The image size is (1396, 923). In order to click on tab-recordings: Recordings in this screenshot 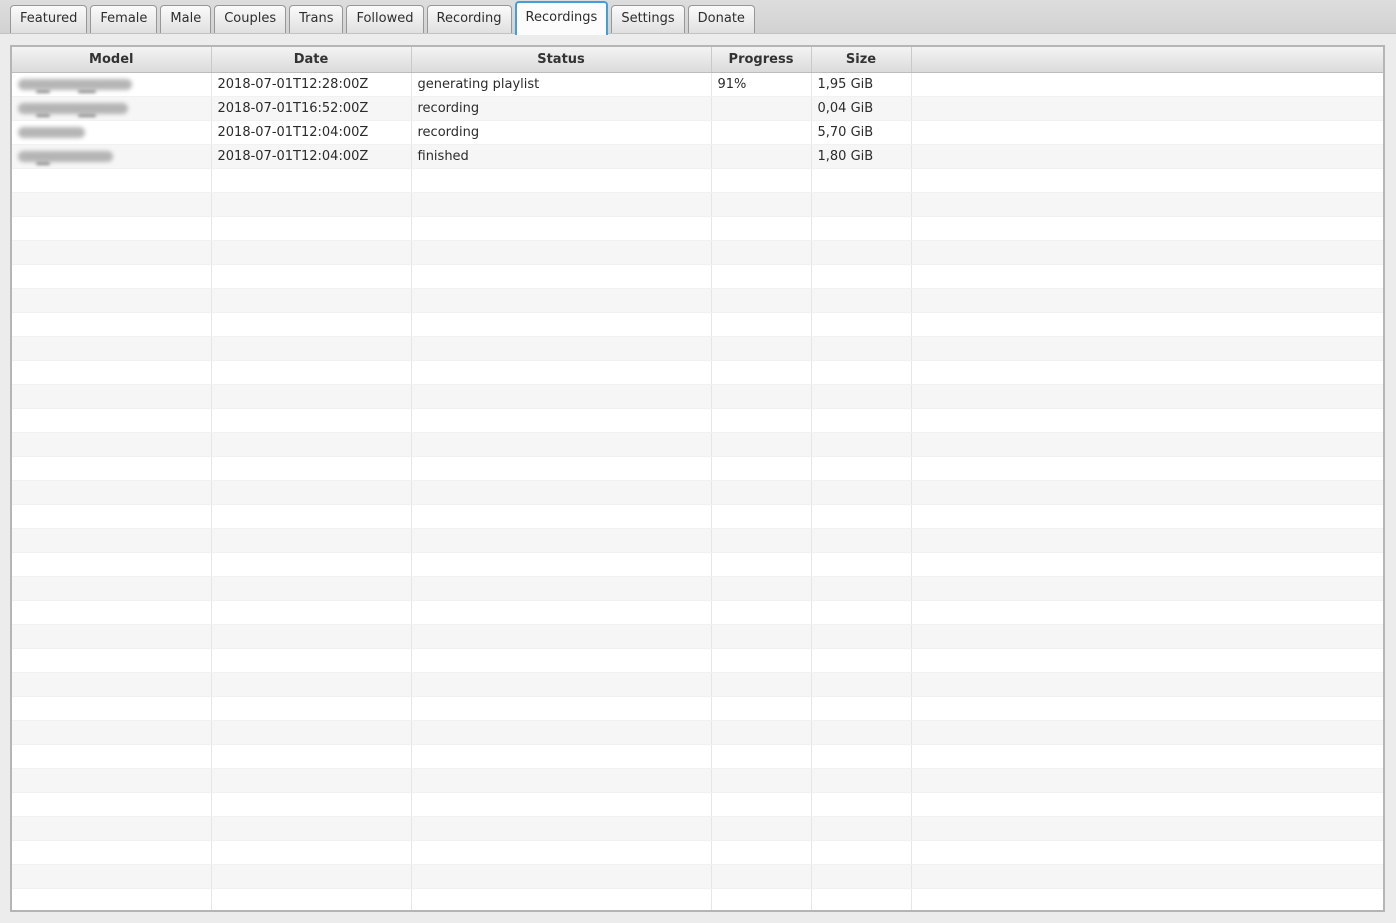, I will do `click(561, 18)`.